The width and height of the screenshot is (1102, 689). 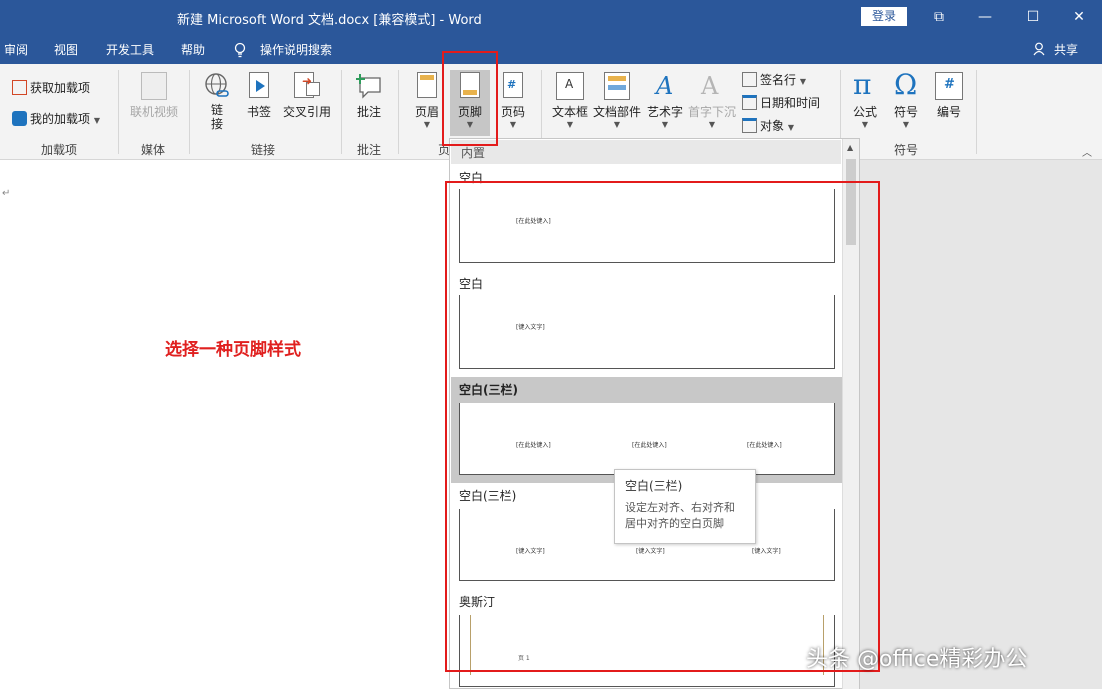 I want to click on drop-cap-icon: A, so click(x=710, y=86).